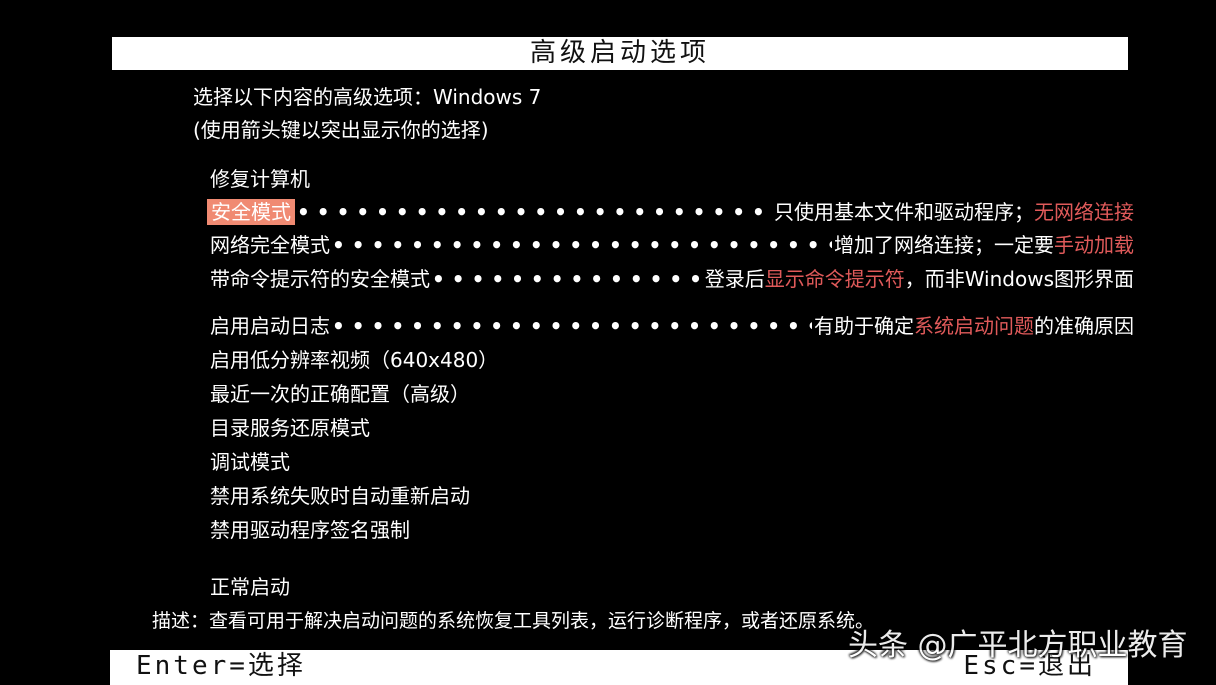  I want to click on option-boot-logging: 启用启动日志 有助于确定系统启动问题的准确原因, so click(672, 326).